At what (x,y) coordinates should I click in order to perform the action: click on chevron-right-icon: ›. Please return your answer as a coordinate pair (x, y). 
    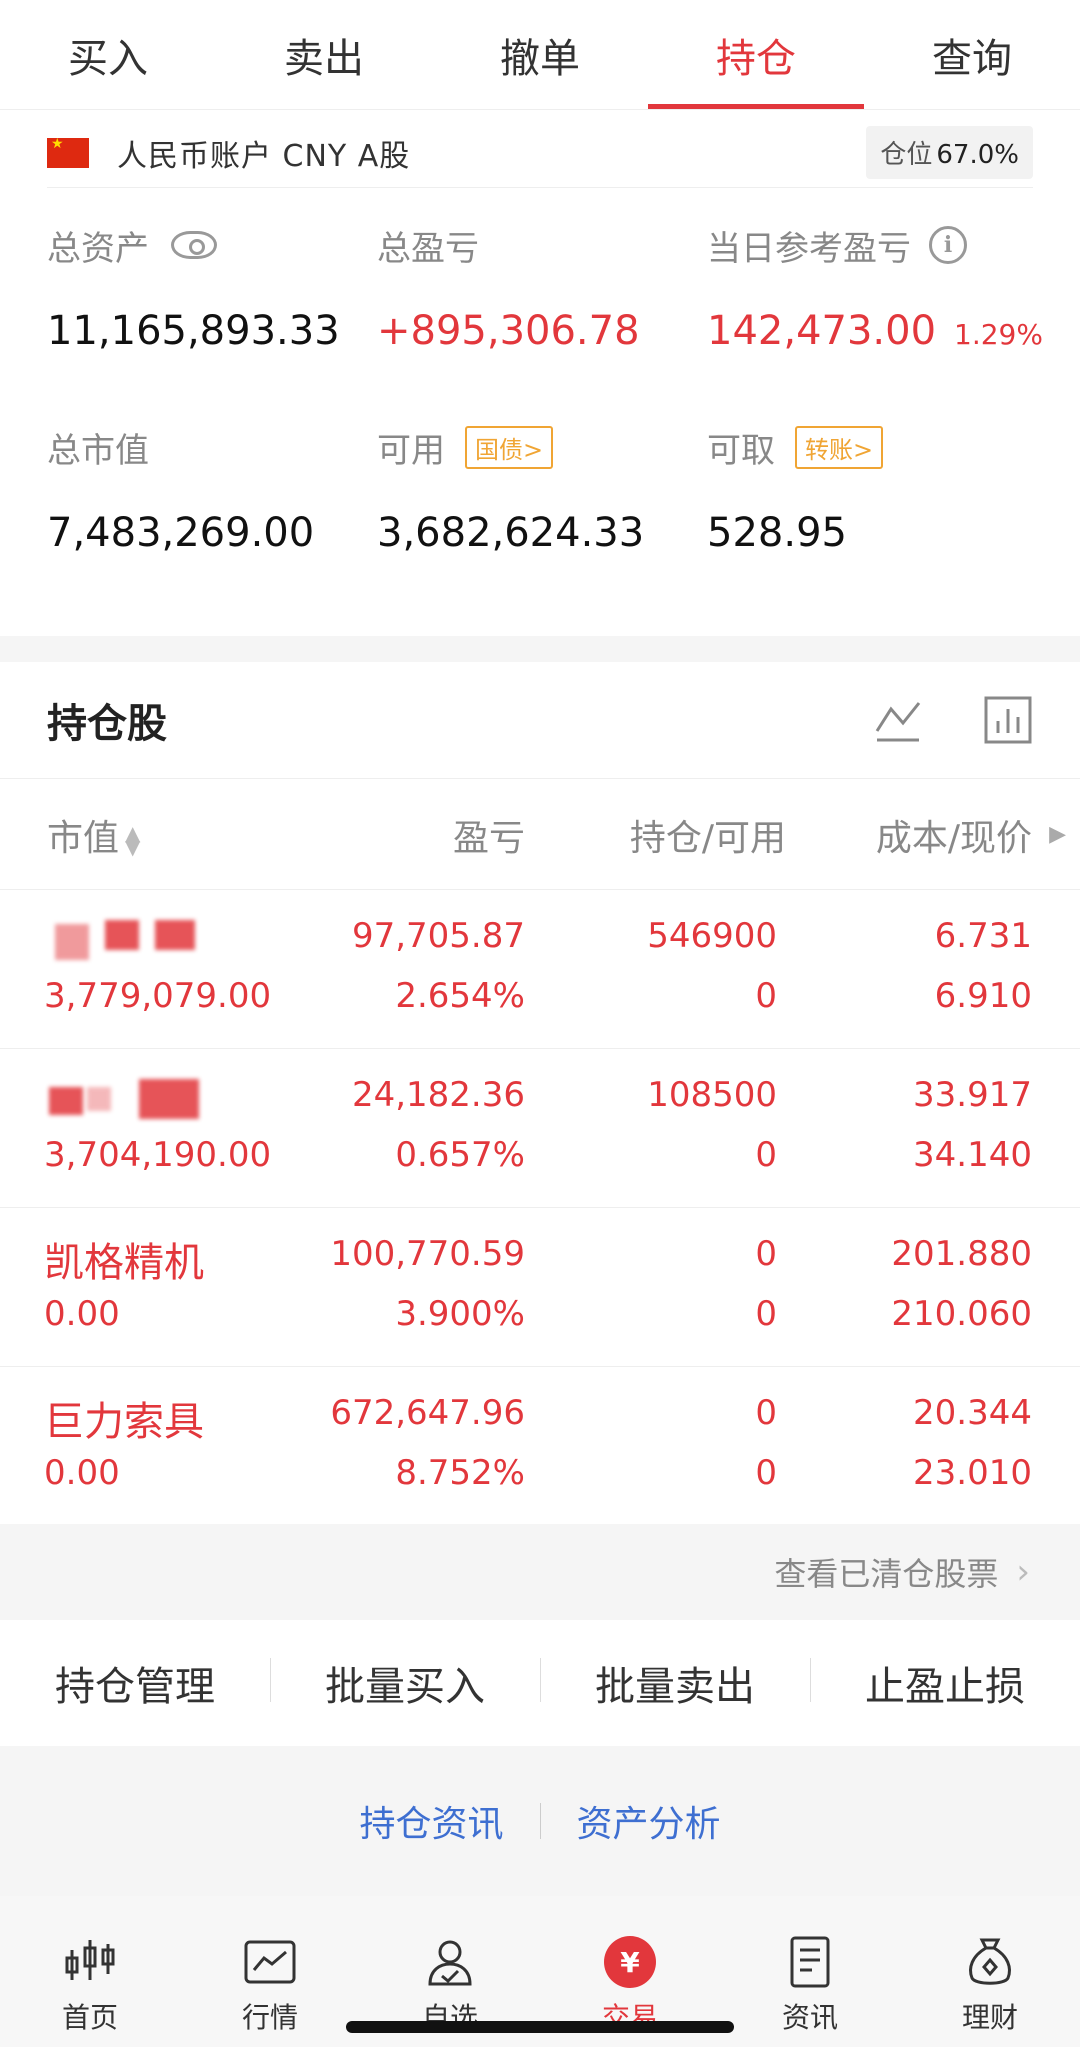
    Looking at the image, I should click on (1023, 1572).